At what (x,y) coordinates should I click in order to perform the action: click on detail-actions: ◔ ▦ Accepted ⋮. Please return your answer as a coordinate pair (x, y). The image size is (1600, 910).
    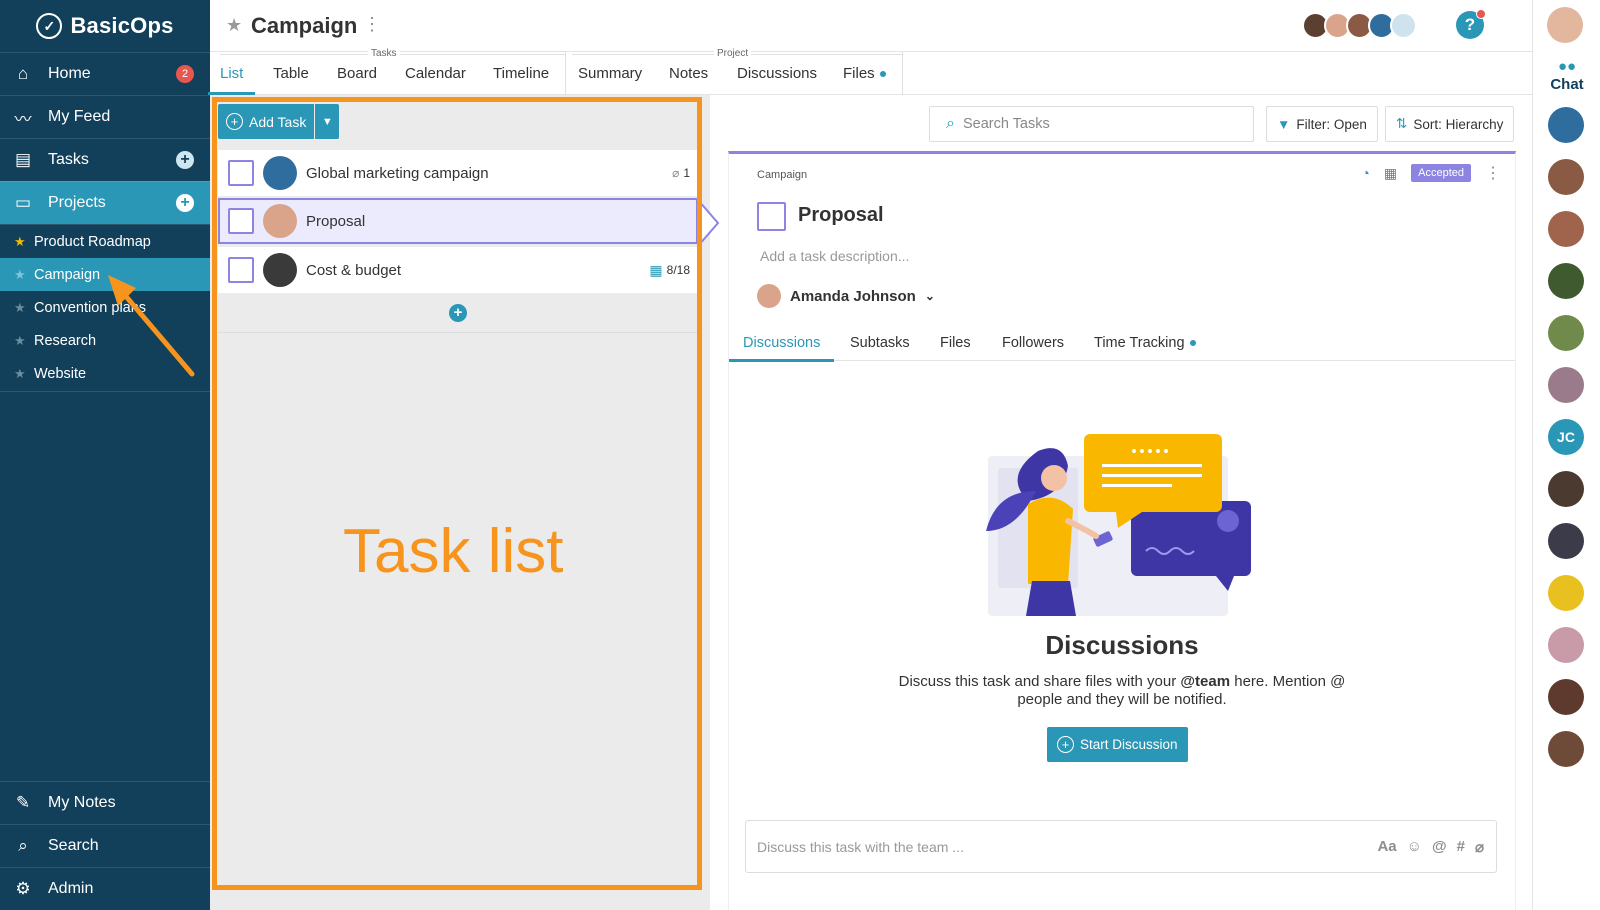
    Looking at the image, I should click on (1431, 173).